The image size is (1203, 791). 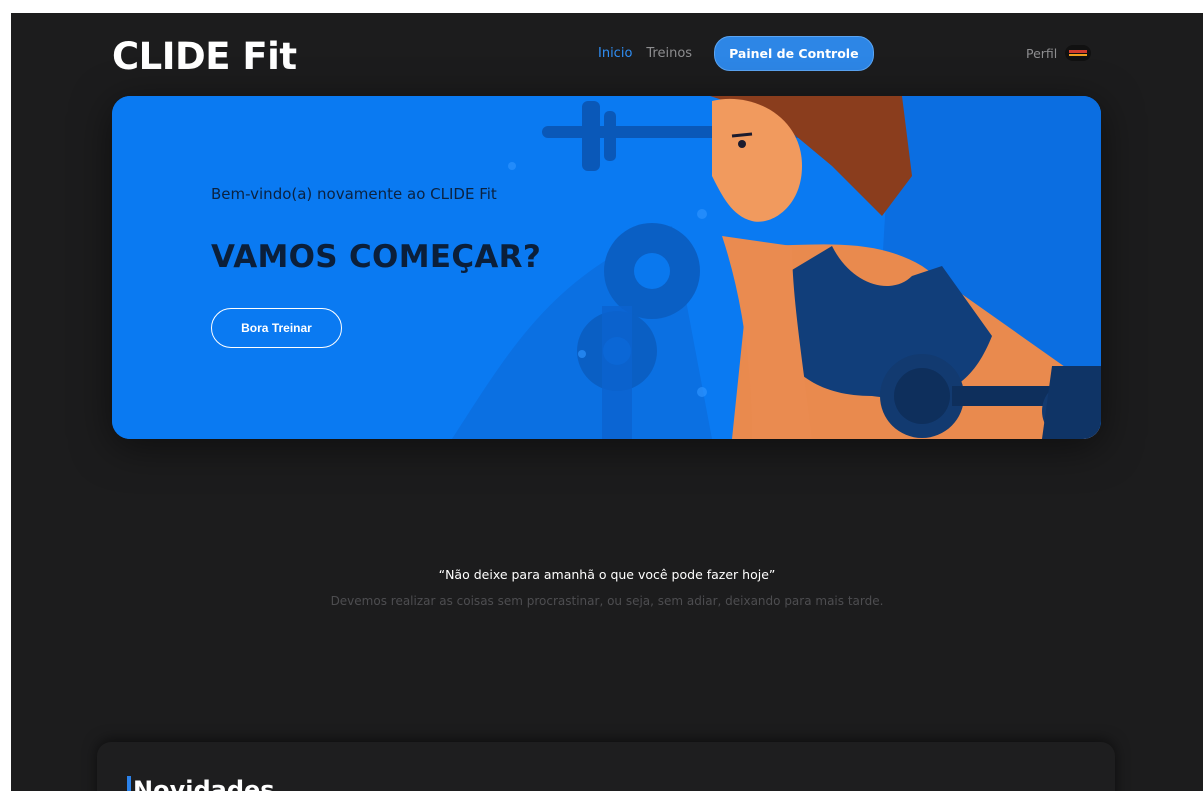 What do you see at coordinates (794, 53) in the screenshot?
I see `nav-button-painel-de-controle: Painel de Controle` at bounding box center [794, 53].